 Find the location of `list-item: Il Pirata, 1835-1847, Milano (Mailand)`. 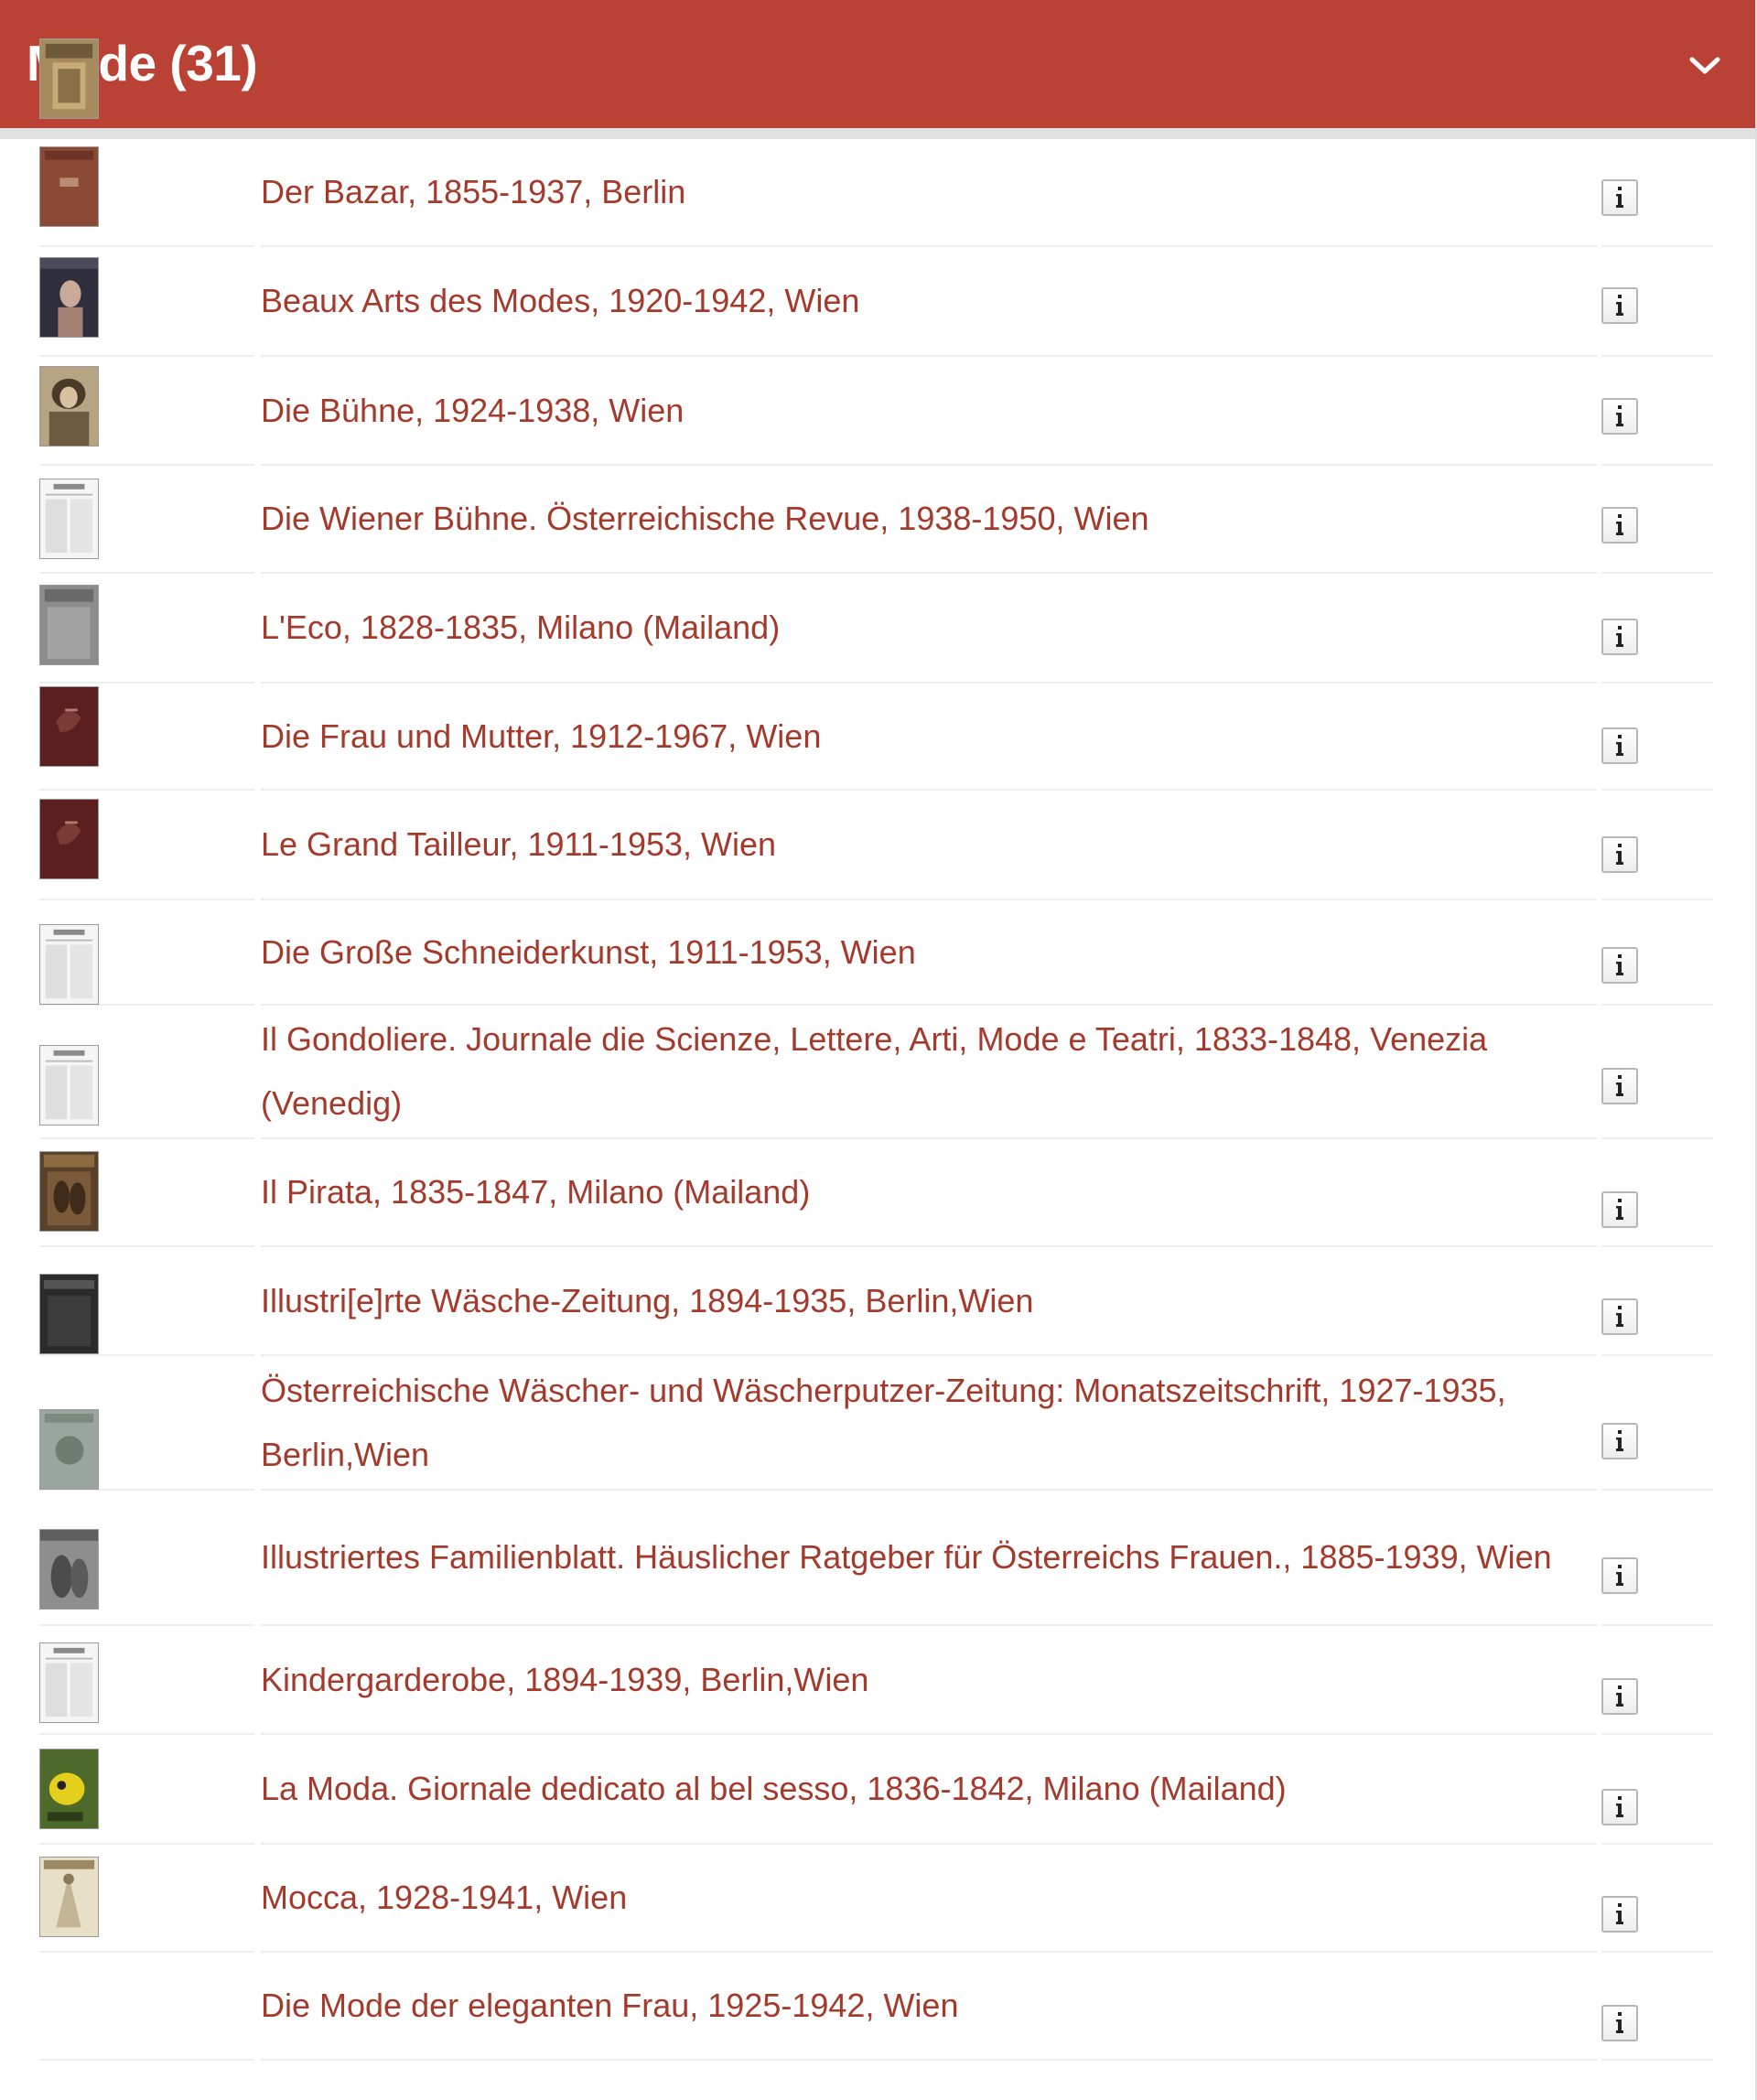

list-item: Il Pirata, 1835-1847, Milano (Mailand) is located at coordinates (878, 1146).